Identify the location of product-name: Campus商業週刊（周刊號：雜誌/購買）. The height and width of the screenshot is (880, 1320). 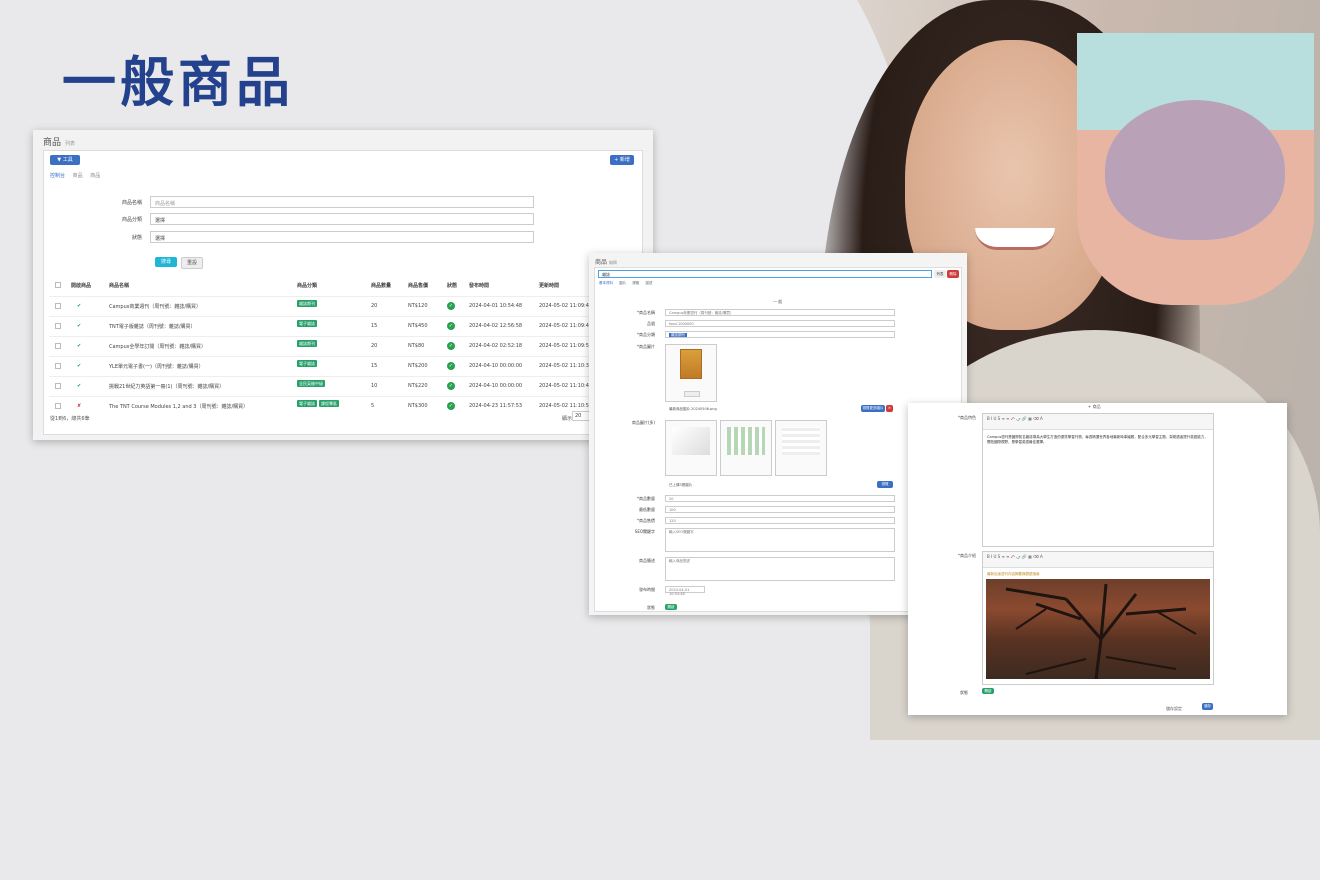
(155, 306).